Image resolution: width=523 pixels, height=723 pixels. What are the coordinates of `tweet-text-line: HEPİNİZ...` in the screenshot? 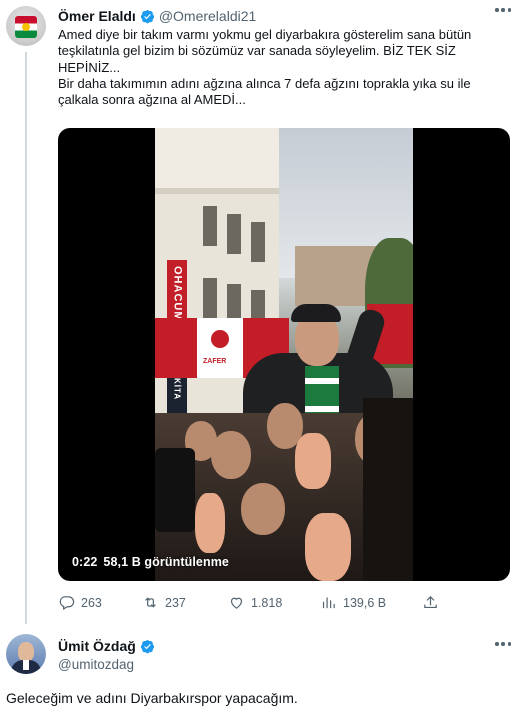 It's located at (89, 67).